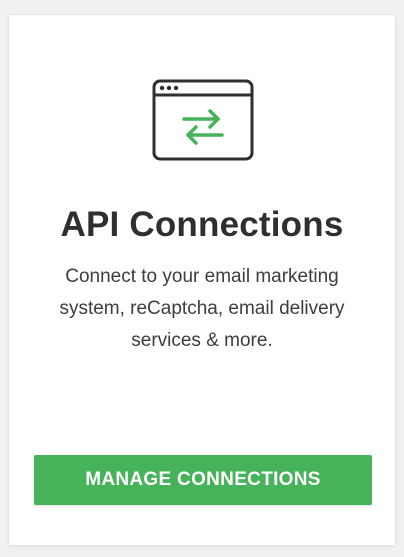  Describe the element at coordinates (203, 120) in the screenshot. I see `browser-window-arrows-icon` at that location.